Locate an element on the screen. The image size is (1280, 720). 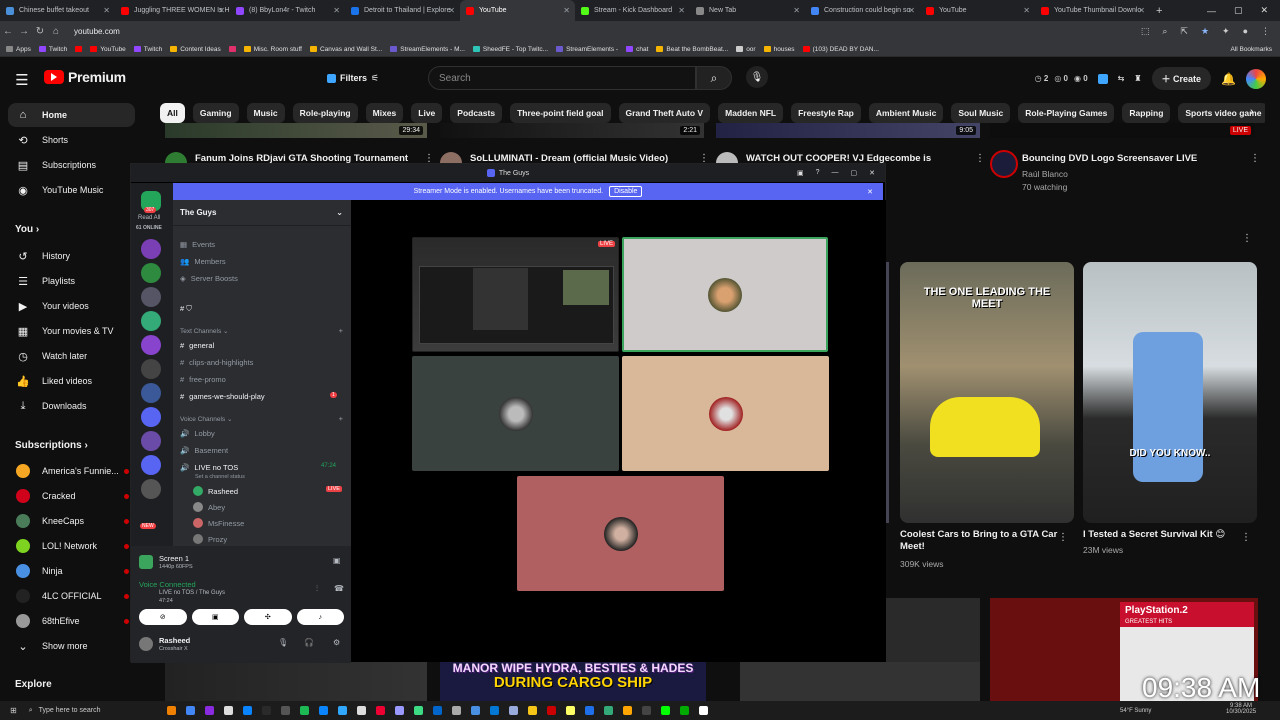
server-name: The Guys ⌄ is located at coordinates (262, 213).